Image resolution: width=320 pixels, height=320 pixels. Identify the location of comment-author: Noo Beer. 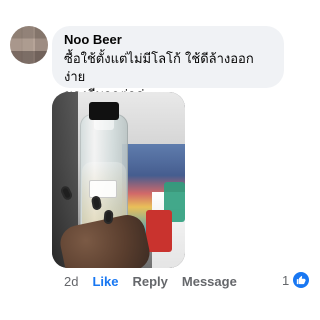
(168, 40).